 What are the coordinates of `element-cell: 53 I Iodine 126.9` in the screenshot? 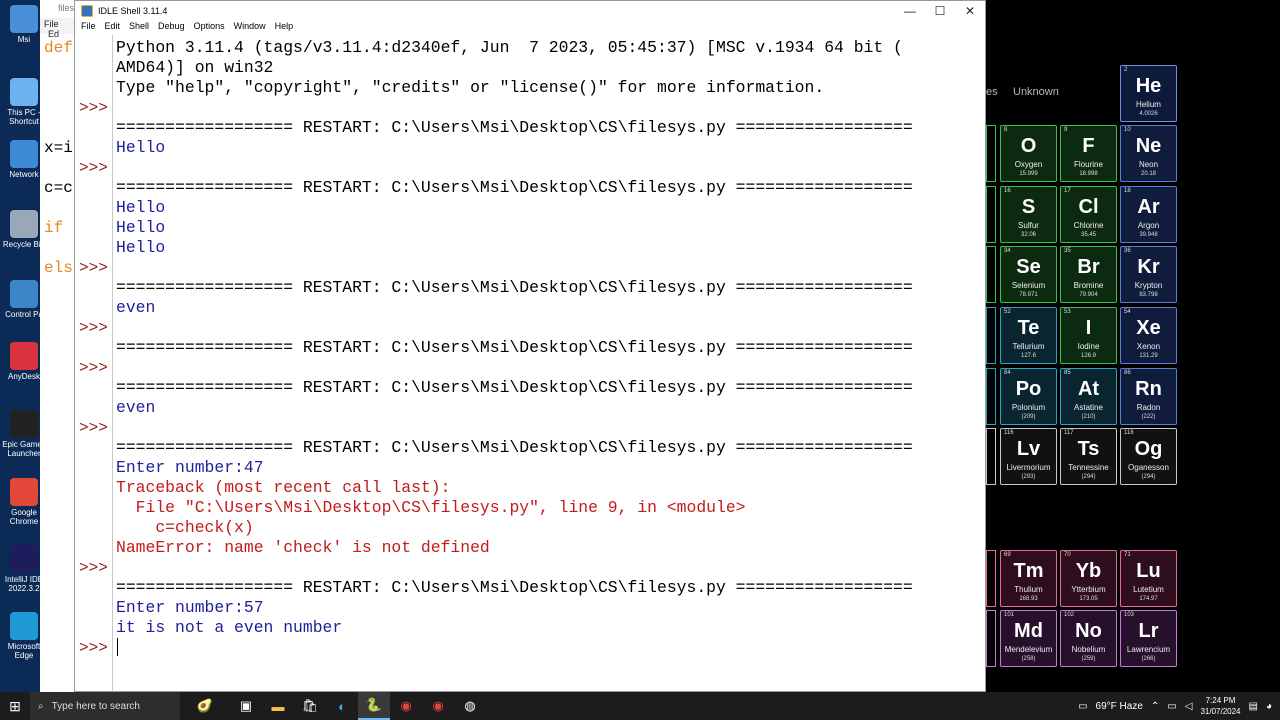 It's located at (1088, 335).